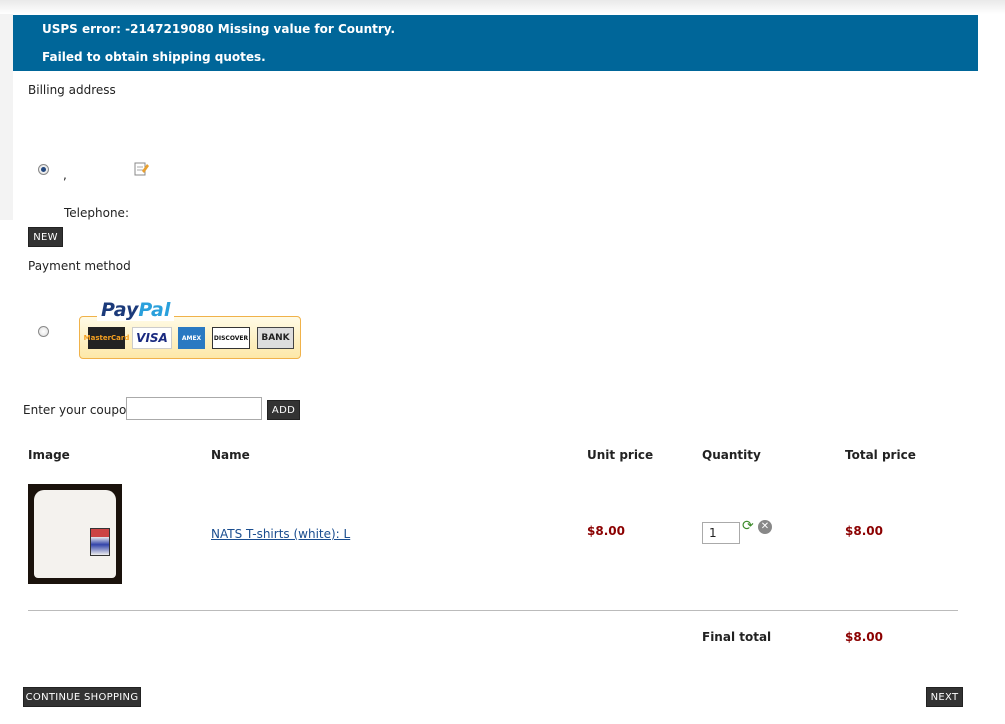 The height and width of the screenshot is (724, 1005). What do you see at coordinates (606, 531) in the screenshot?
I see `unit-price: $8.00` at bounding box center [606, 531].